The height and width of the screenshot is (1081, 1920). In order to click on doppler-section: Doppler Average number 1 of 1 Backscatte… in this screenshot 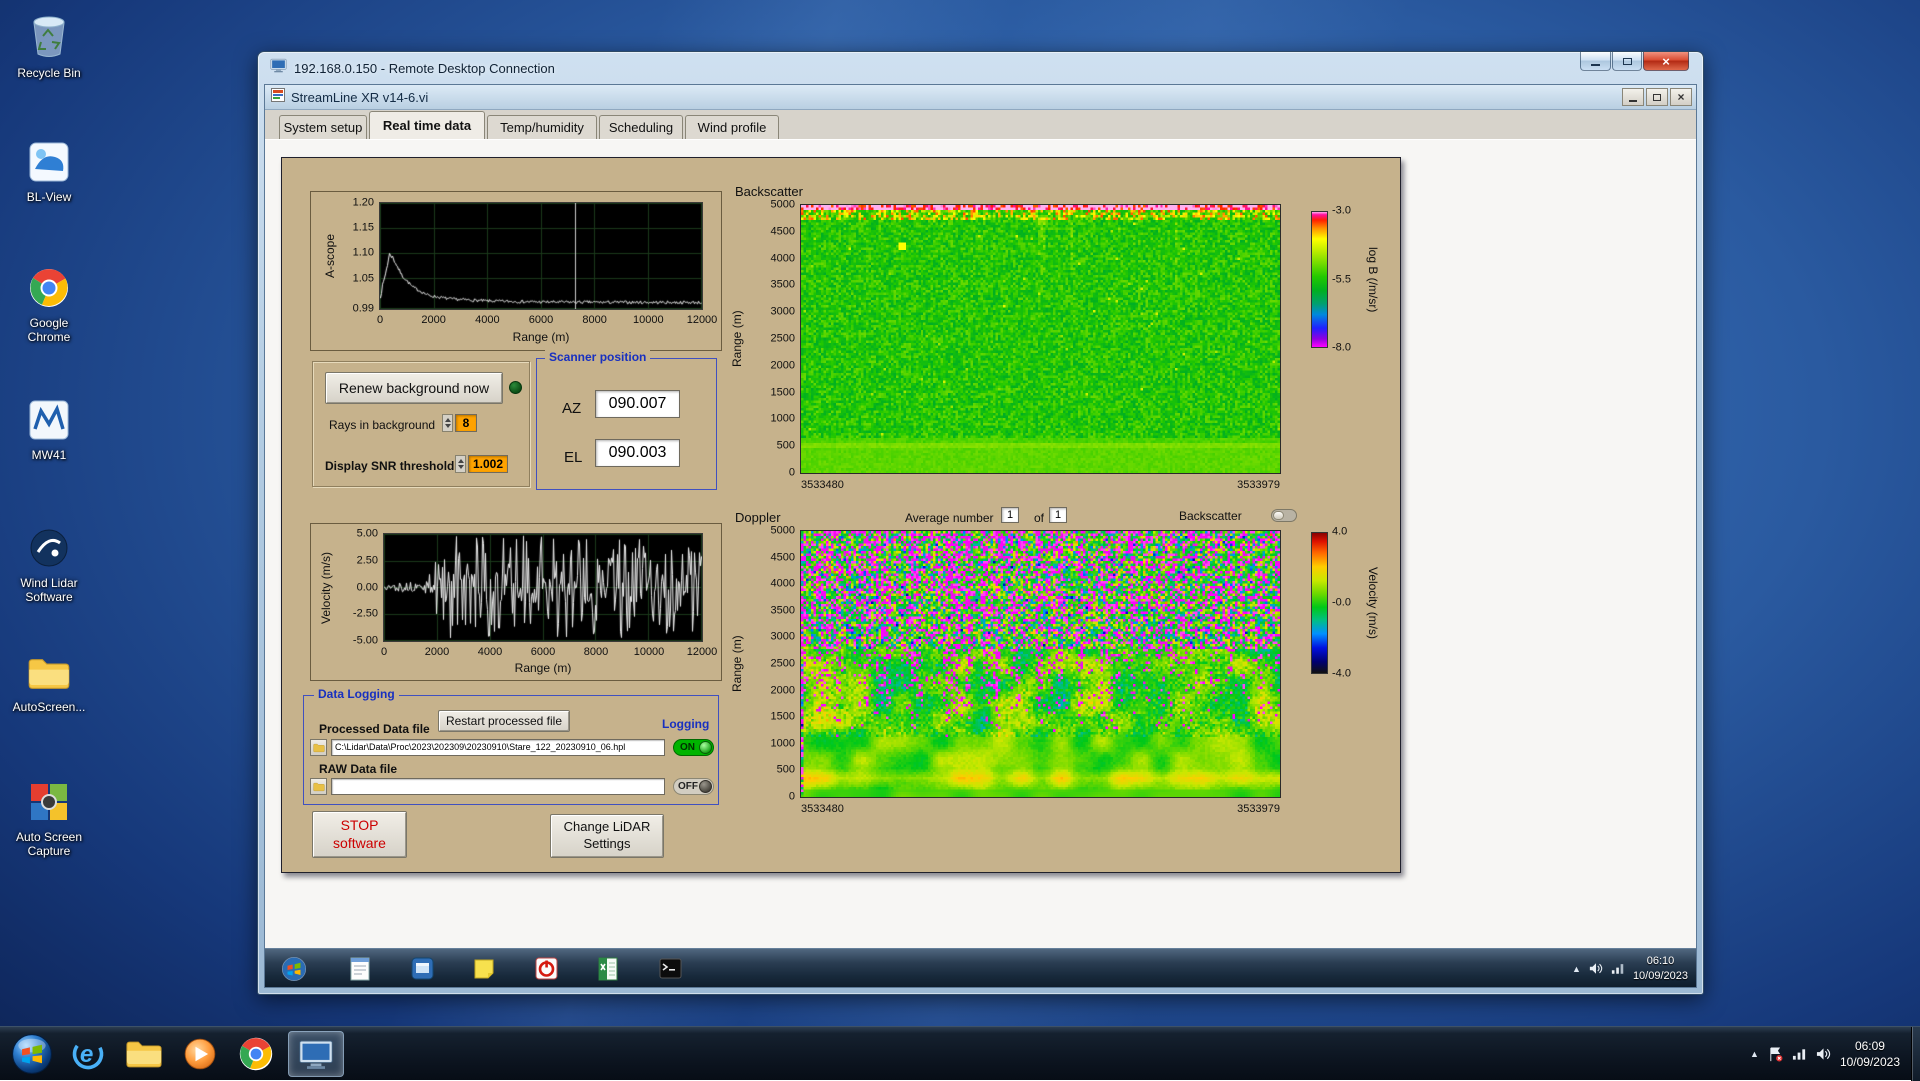, I will do `click(1057, 663)`.